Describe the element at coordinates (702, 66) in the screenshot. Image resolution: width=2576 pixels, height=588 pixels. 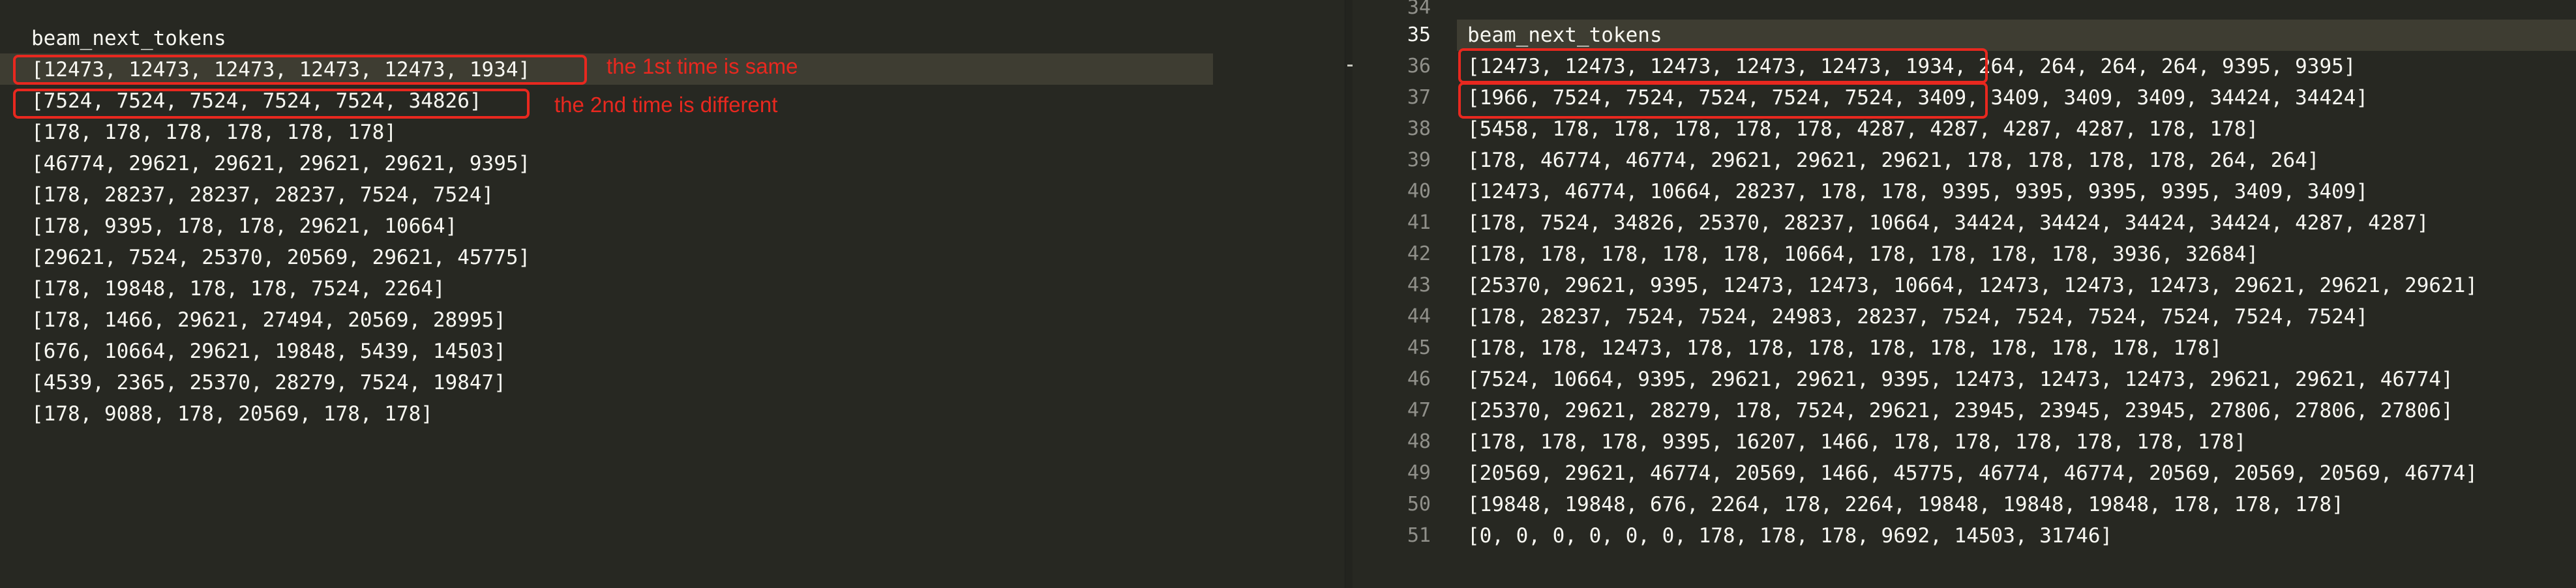
I see `annotation-first-note: the 1st time is same` at that location.